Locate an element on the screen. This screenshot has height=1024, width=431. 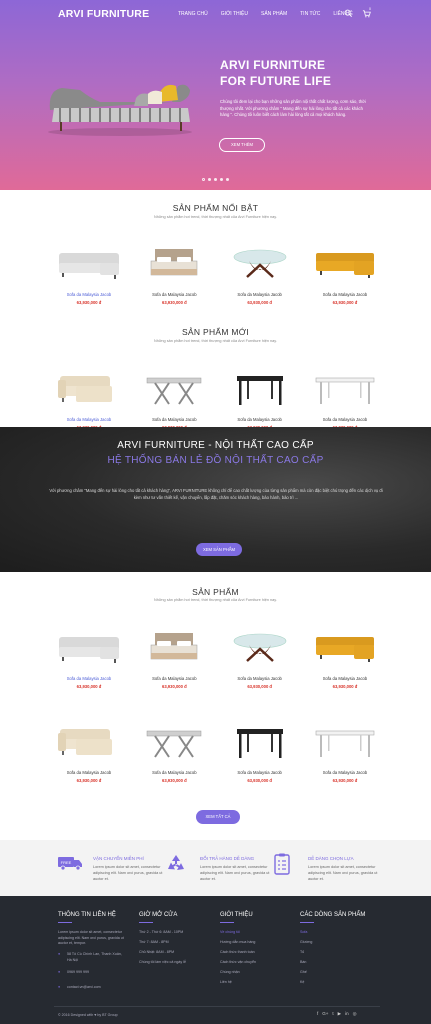
feature-title: VẬN CHUYỂN MIỄN PHÍ is located at coordinates (118, 858).